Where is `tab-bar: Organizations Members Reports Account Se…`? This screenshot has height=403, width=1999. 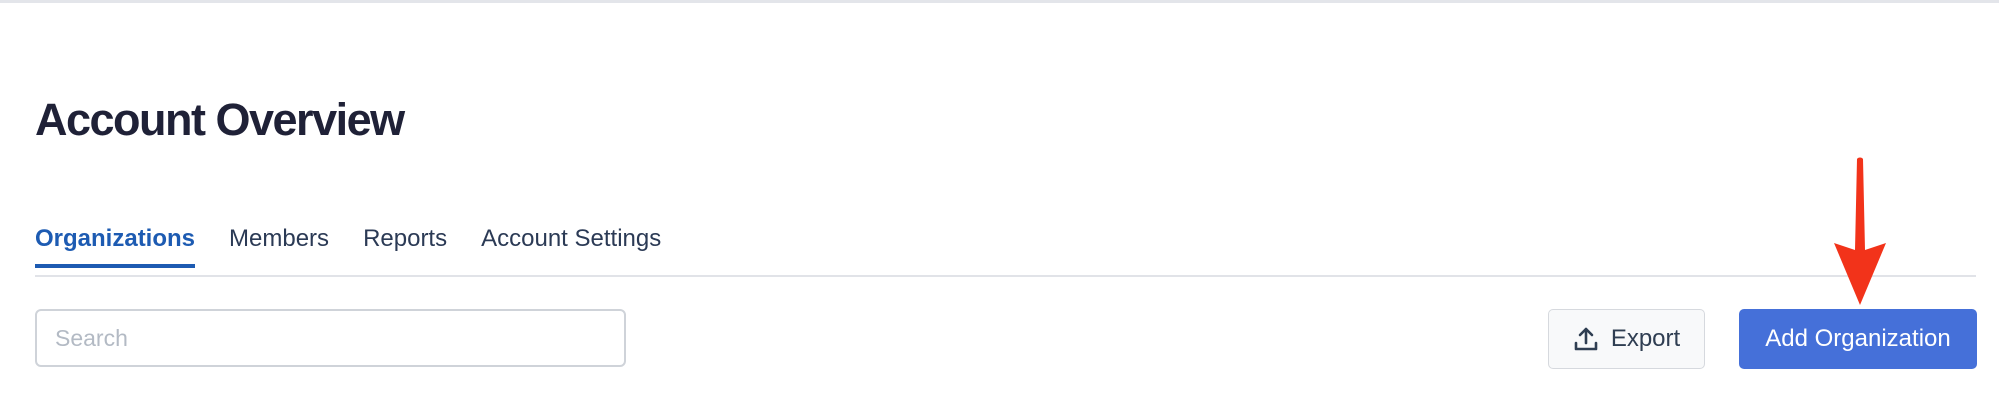 tab-bar: Organizations Members Reports Account Se… is located at coordinates (365, 245).